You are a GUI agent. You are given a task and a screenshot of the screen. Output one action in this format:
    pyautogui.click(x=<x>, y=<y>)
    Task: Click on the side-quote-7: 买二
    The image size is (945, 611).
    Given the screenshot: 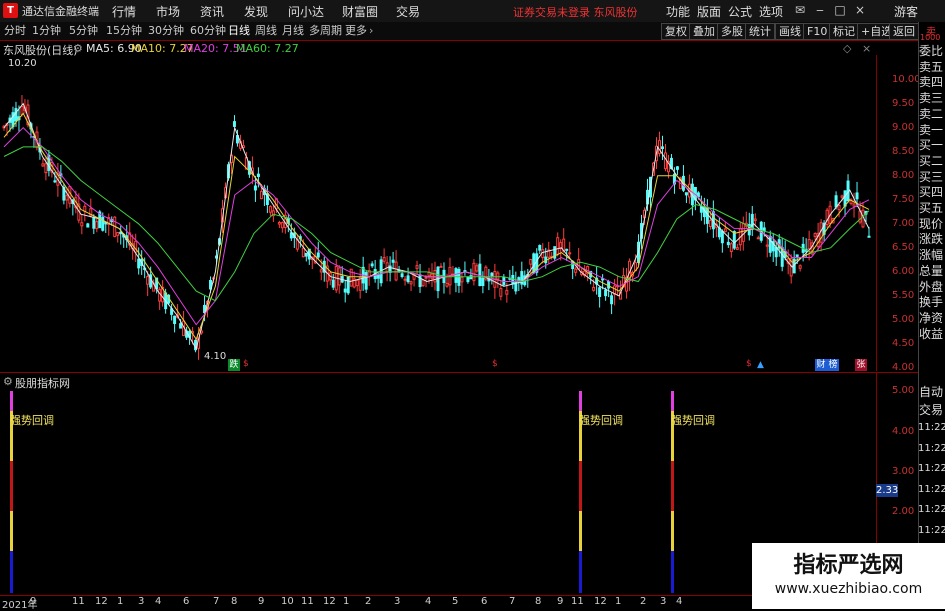 What is the action you would take?
    pyautogui.click(x=932, y=161)
    